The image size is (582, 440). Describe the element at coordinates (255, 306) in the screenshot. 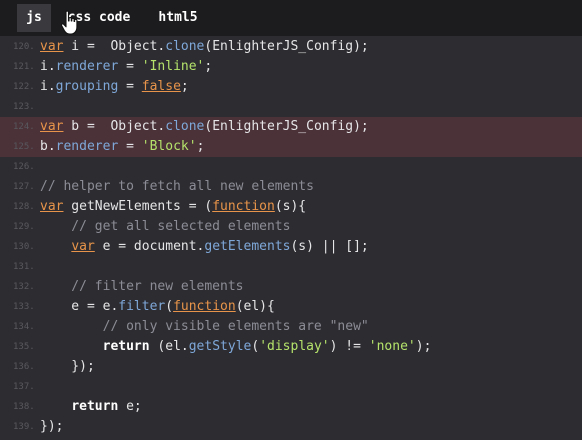

I see `code-token: (el){` at that location.